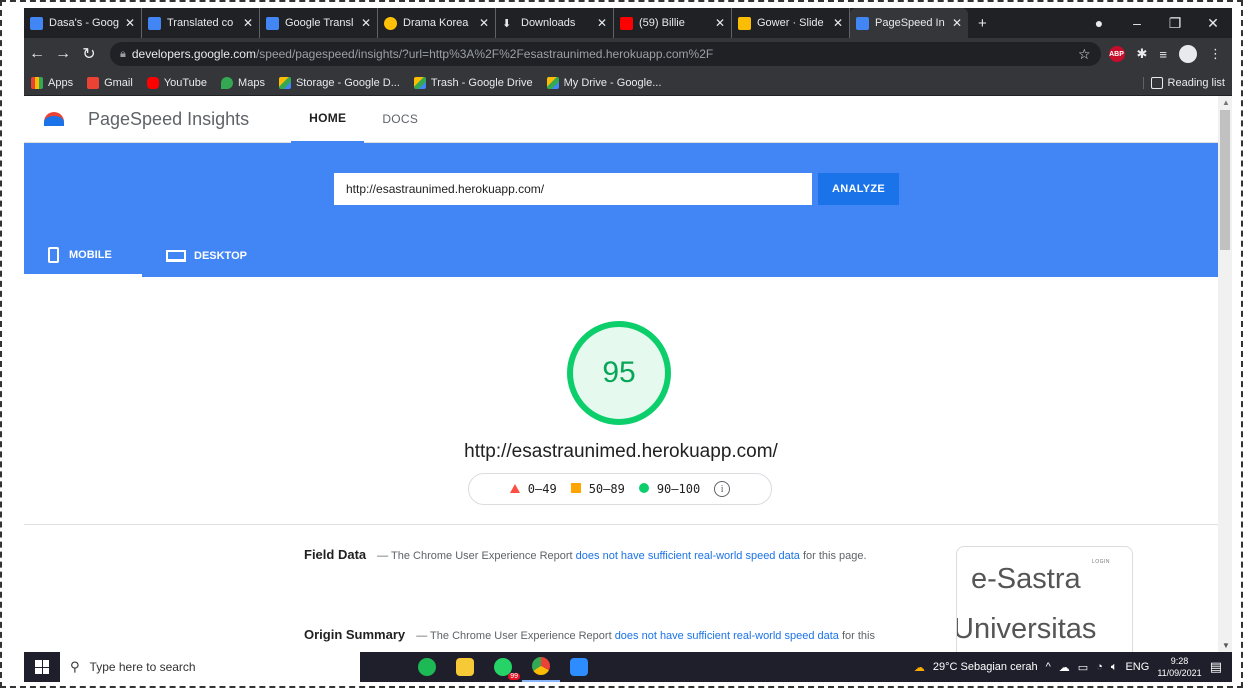 The image size is (1243, 688). Describe the element at coordinates (1083, 667) in the screenshot. I see `network-icon: ▭` at that location.